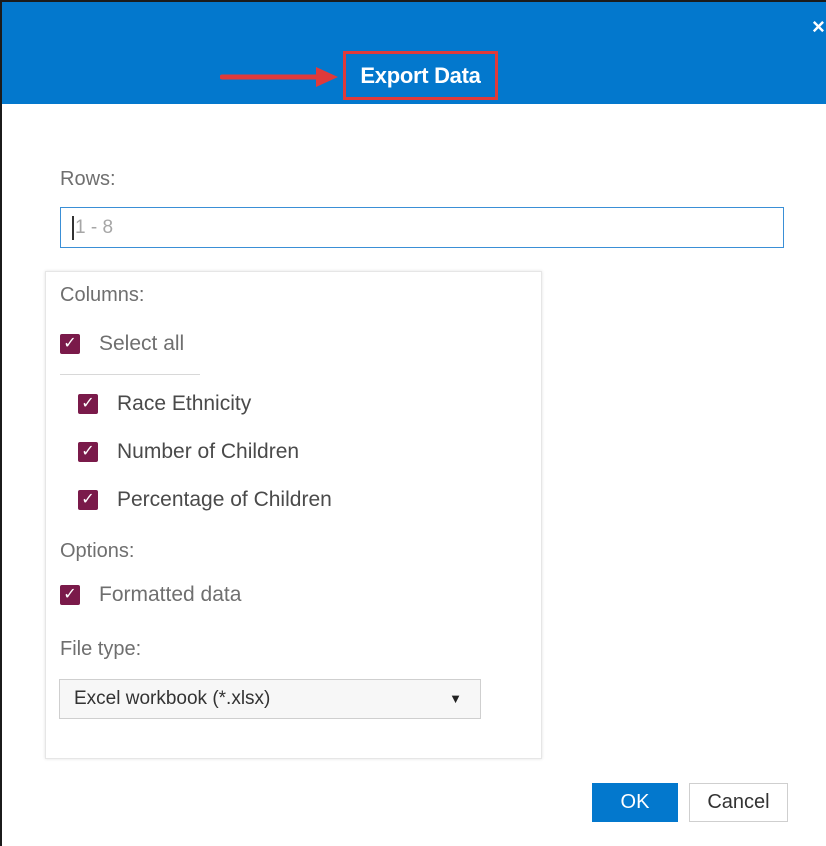  I want to click on file-type-label: File type:, so click(101, 649).